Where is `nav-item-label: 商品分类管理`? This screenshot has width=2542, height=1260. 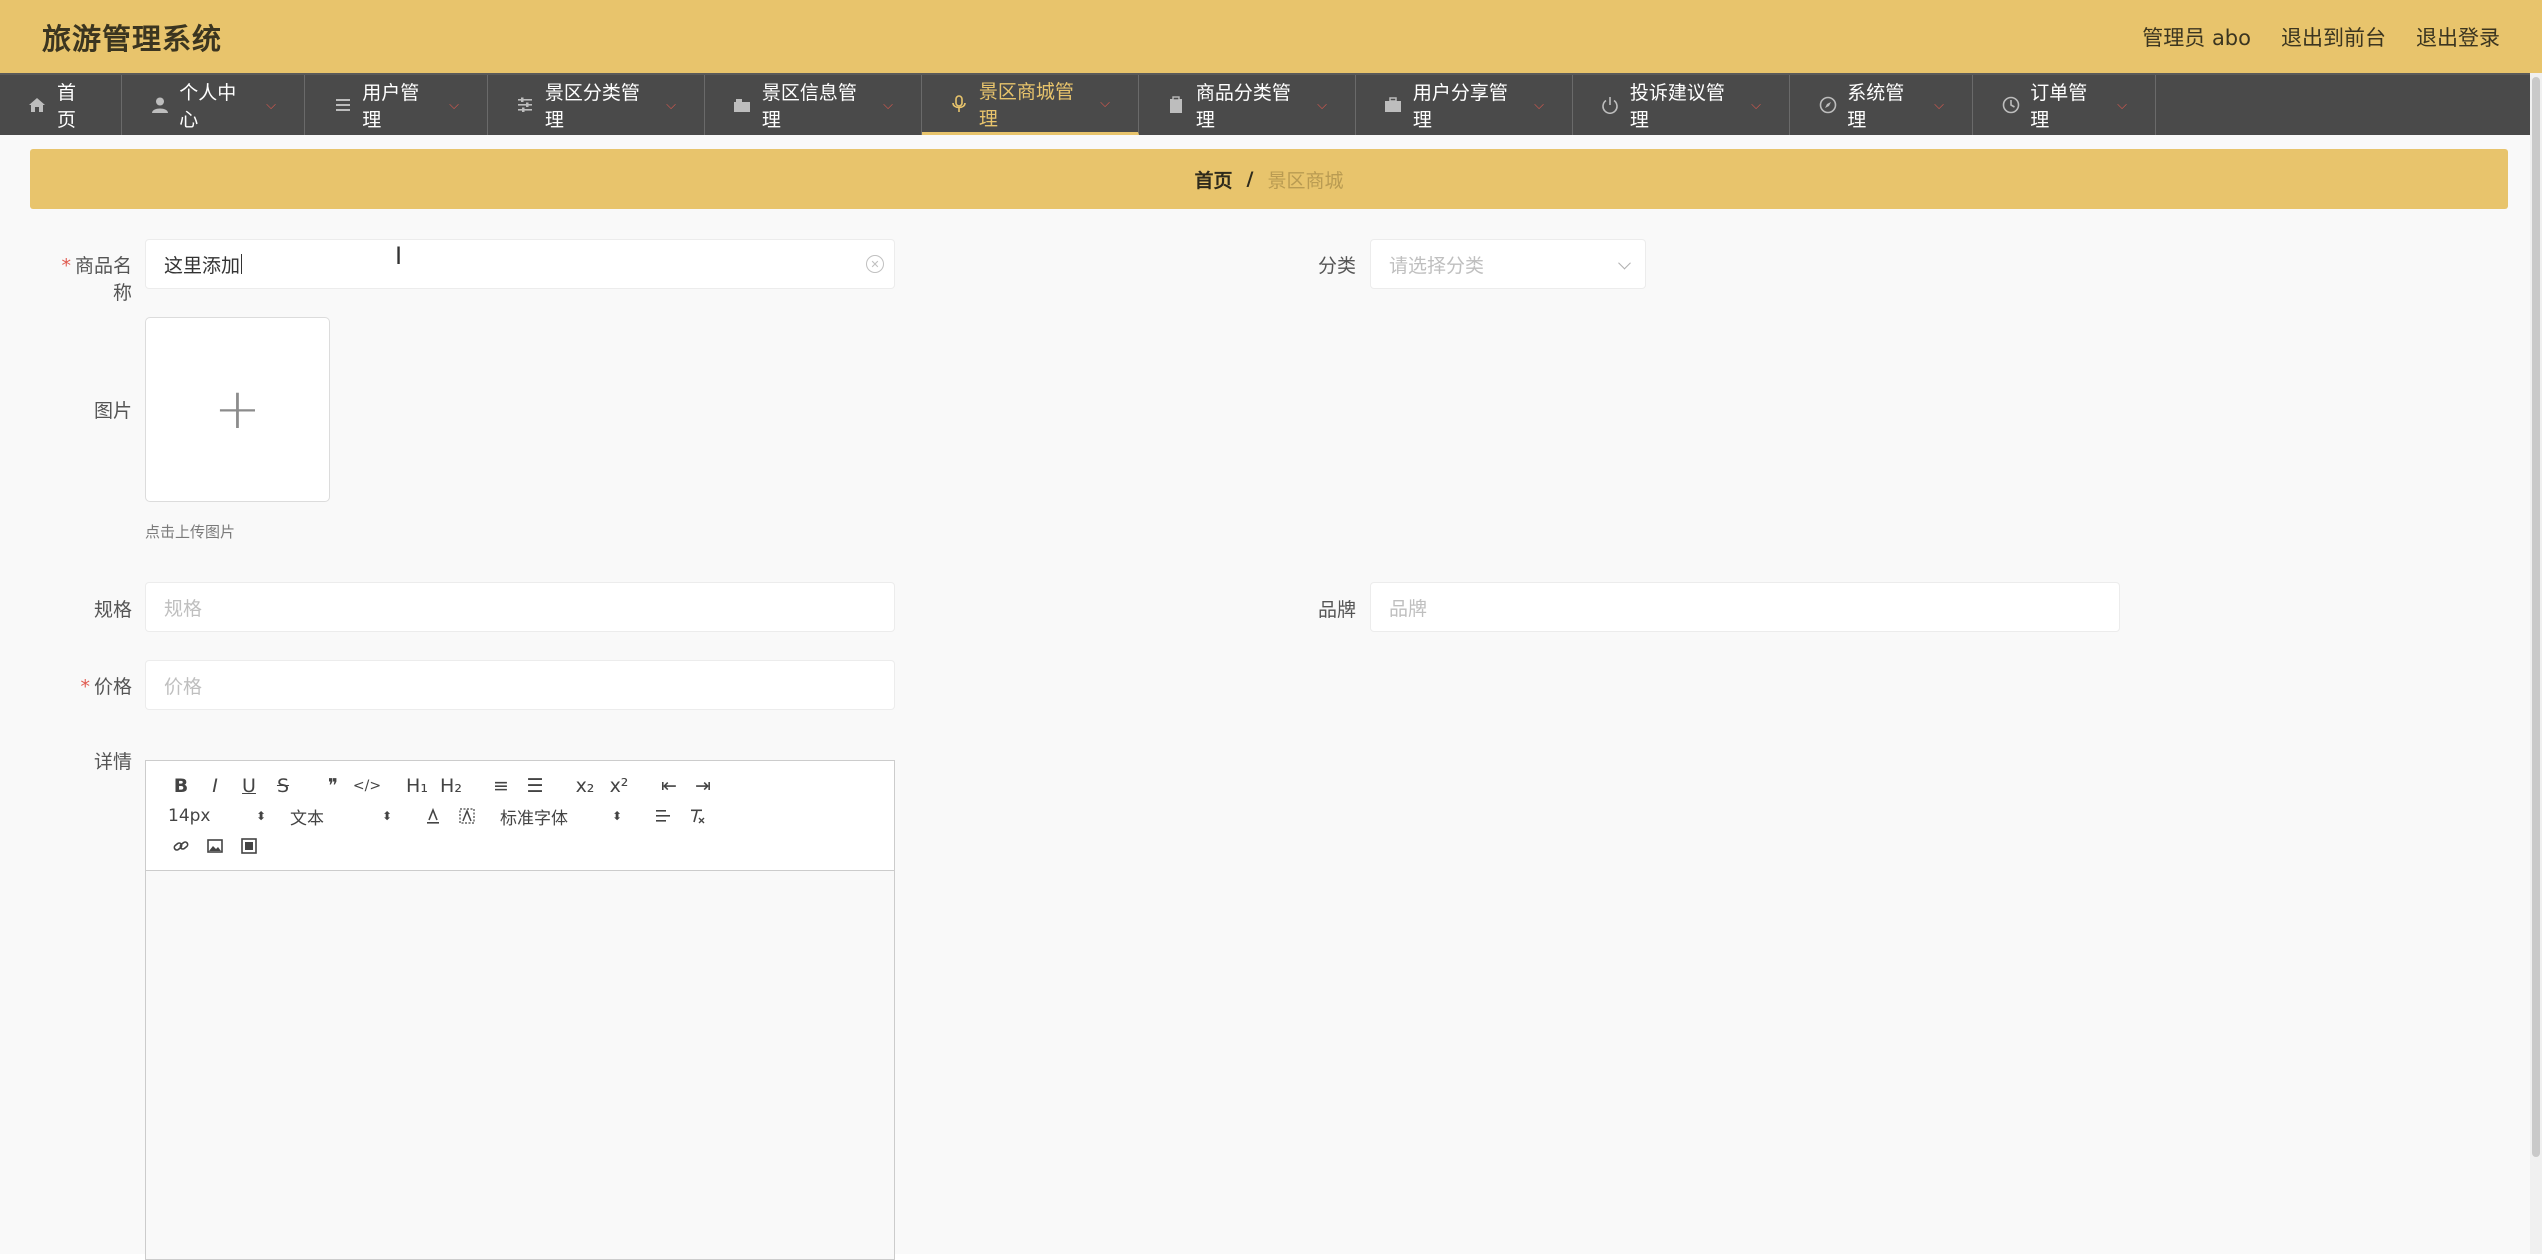
nav-item-label: 商品分类管理 is located at coordinates (1243, 106).